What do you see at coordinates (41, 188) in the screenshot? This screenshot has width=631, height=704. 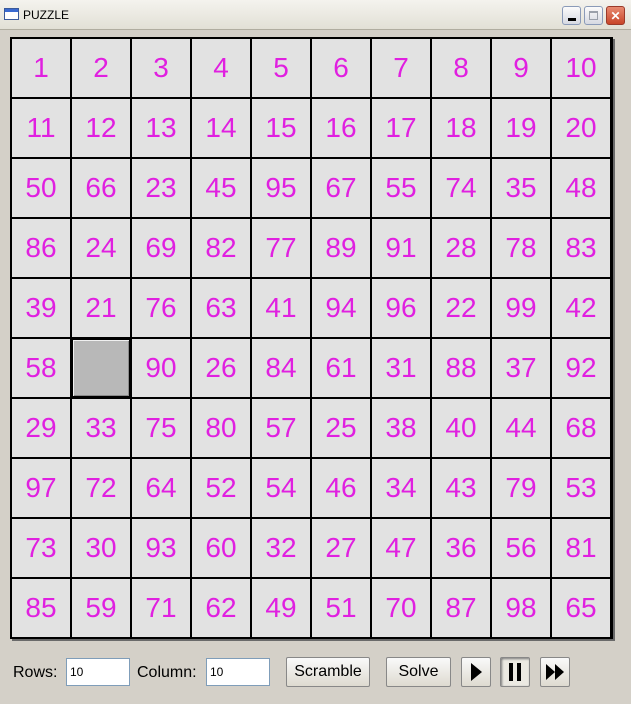 I see `puzzle-tile: 50` at bounding box center [41, 188].